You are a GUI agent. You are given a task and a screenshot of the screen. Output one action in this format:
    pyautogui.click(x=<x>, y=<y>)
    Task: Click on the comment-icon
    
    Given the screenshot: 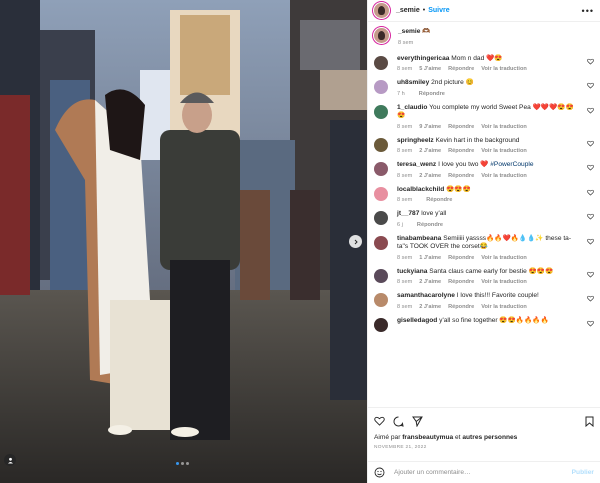 What is the action you would take?
    pyautogui.click(x=398, y=421)
    